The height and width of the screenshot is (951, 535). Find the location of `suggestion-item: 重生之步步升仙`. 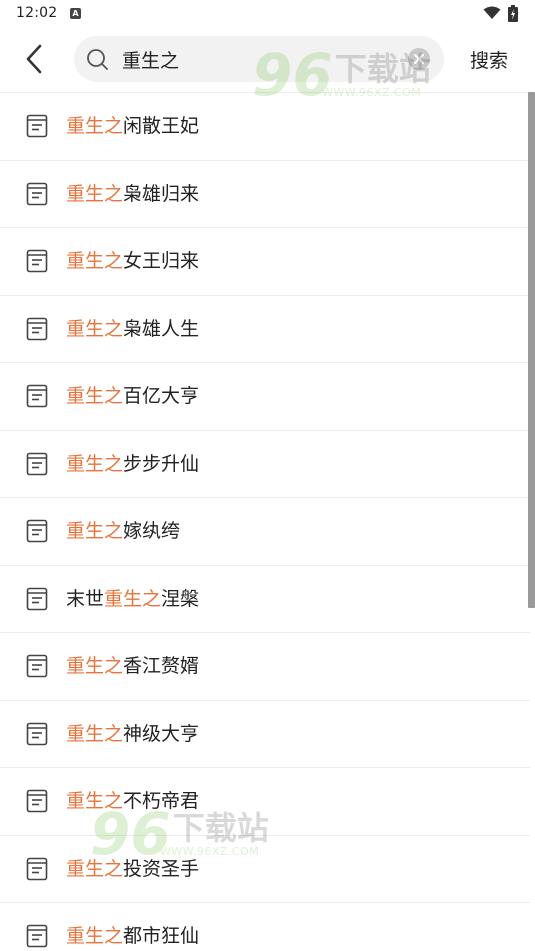

suggestion-item: 重生之步步升仙 is located at coordinates (265, 464).